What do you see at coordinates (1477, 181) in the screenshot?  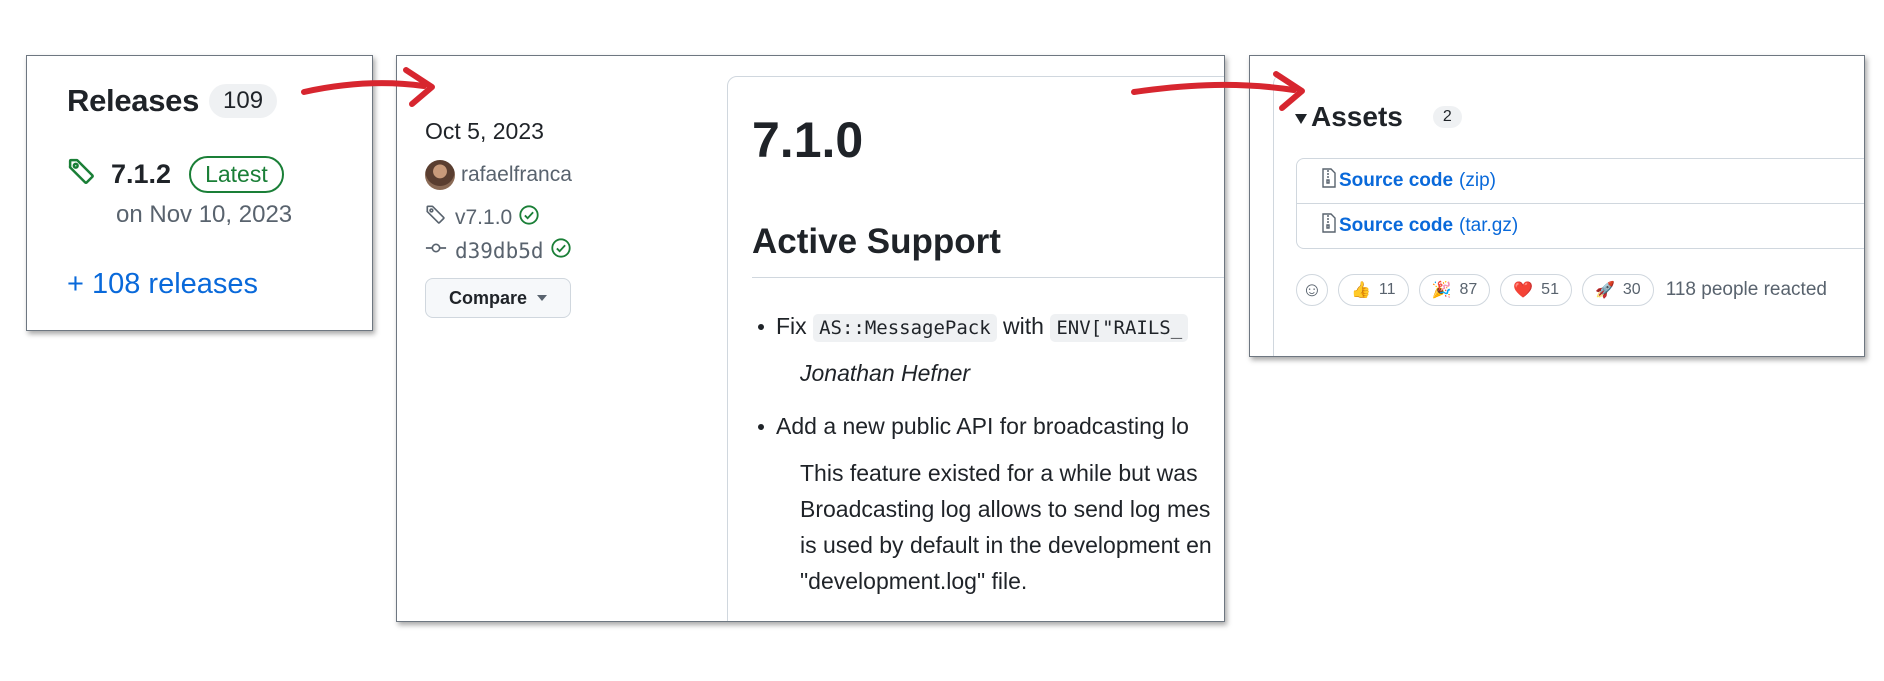 I see `asset-ext: (zip)` at bounding box center [1477, 181].